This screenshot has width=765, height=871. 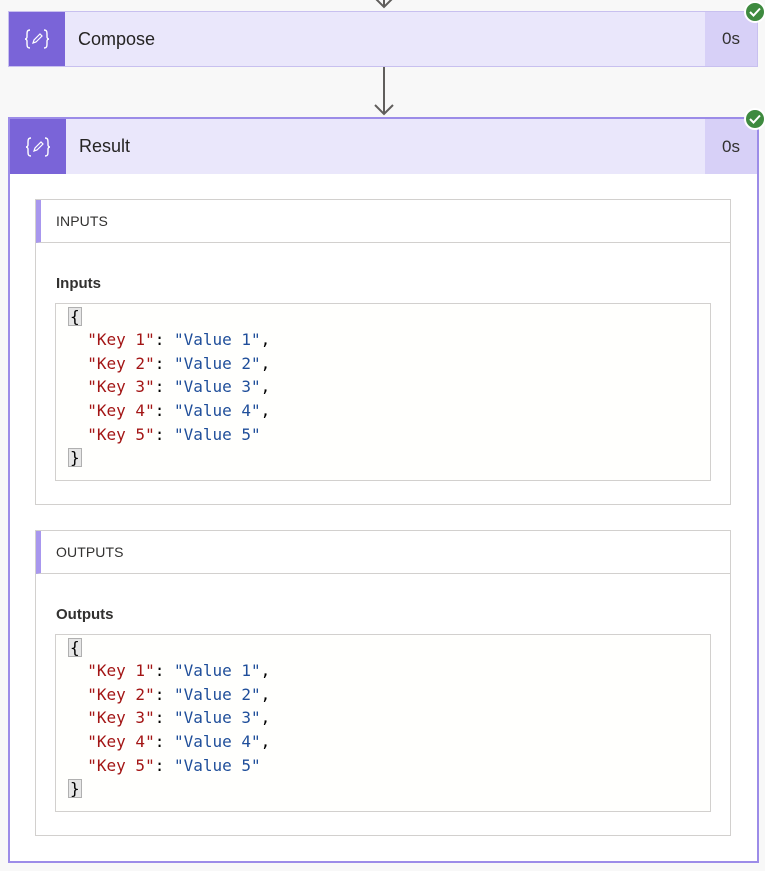 I want to click on outputs-section-header: OUTPUTS, so click(x=383, y=552).